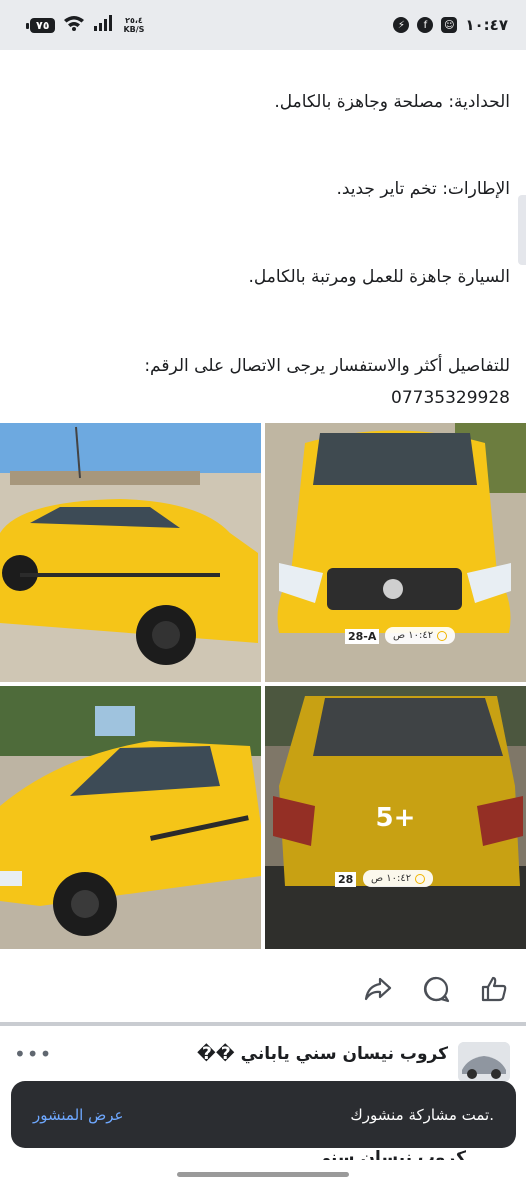 The width and height of the screenshot is (526, 1186). Describe the element at coordinates (494, 989) in the screenshot. I see `thumbs-up-icon` at that location.